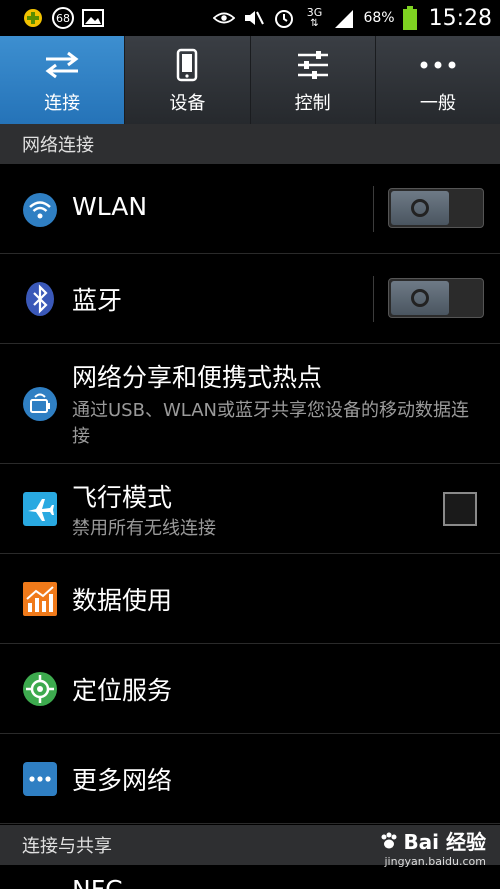 Image resolution: width=500 pixels, height=889 pixels. Describe the element at coordinates (314, 17) in the screenshot. I see `network-3g-icon: 3G ⇅` at that location.